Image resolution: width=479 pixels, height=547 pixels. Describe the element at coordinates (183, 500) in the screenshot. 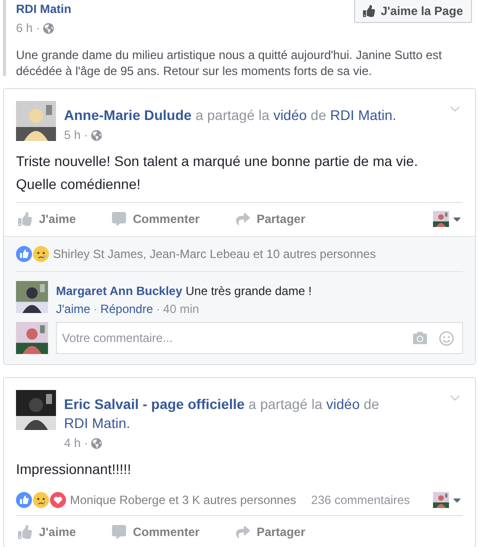

I see `reaction-summary: Monique Roberge et 3 K autres personnes` at that location.